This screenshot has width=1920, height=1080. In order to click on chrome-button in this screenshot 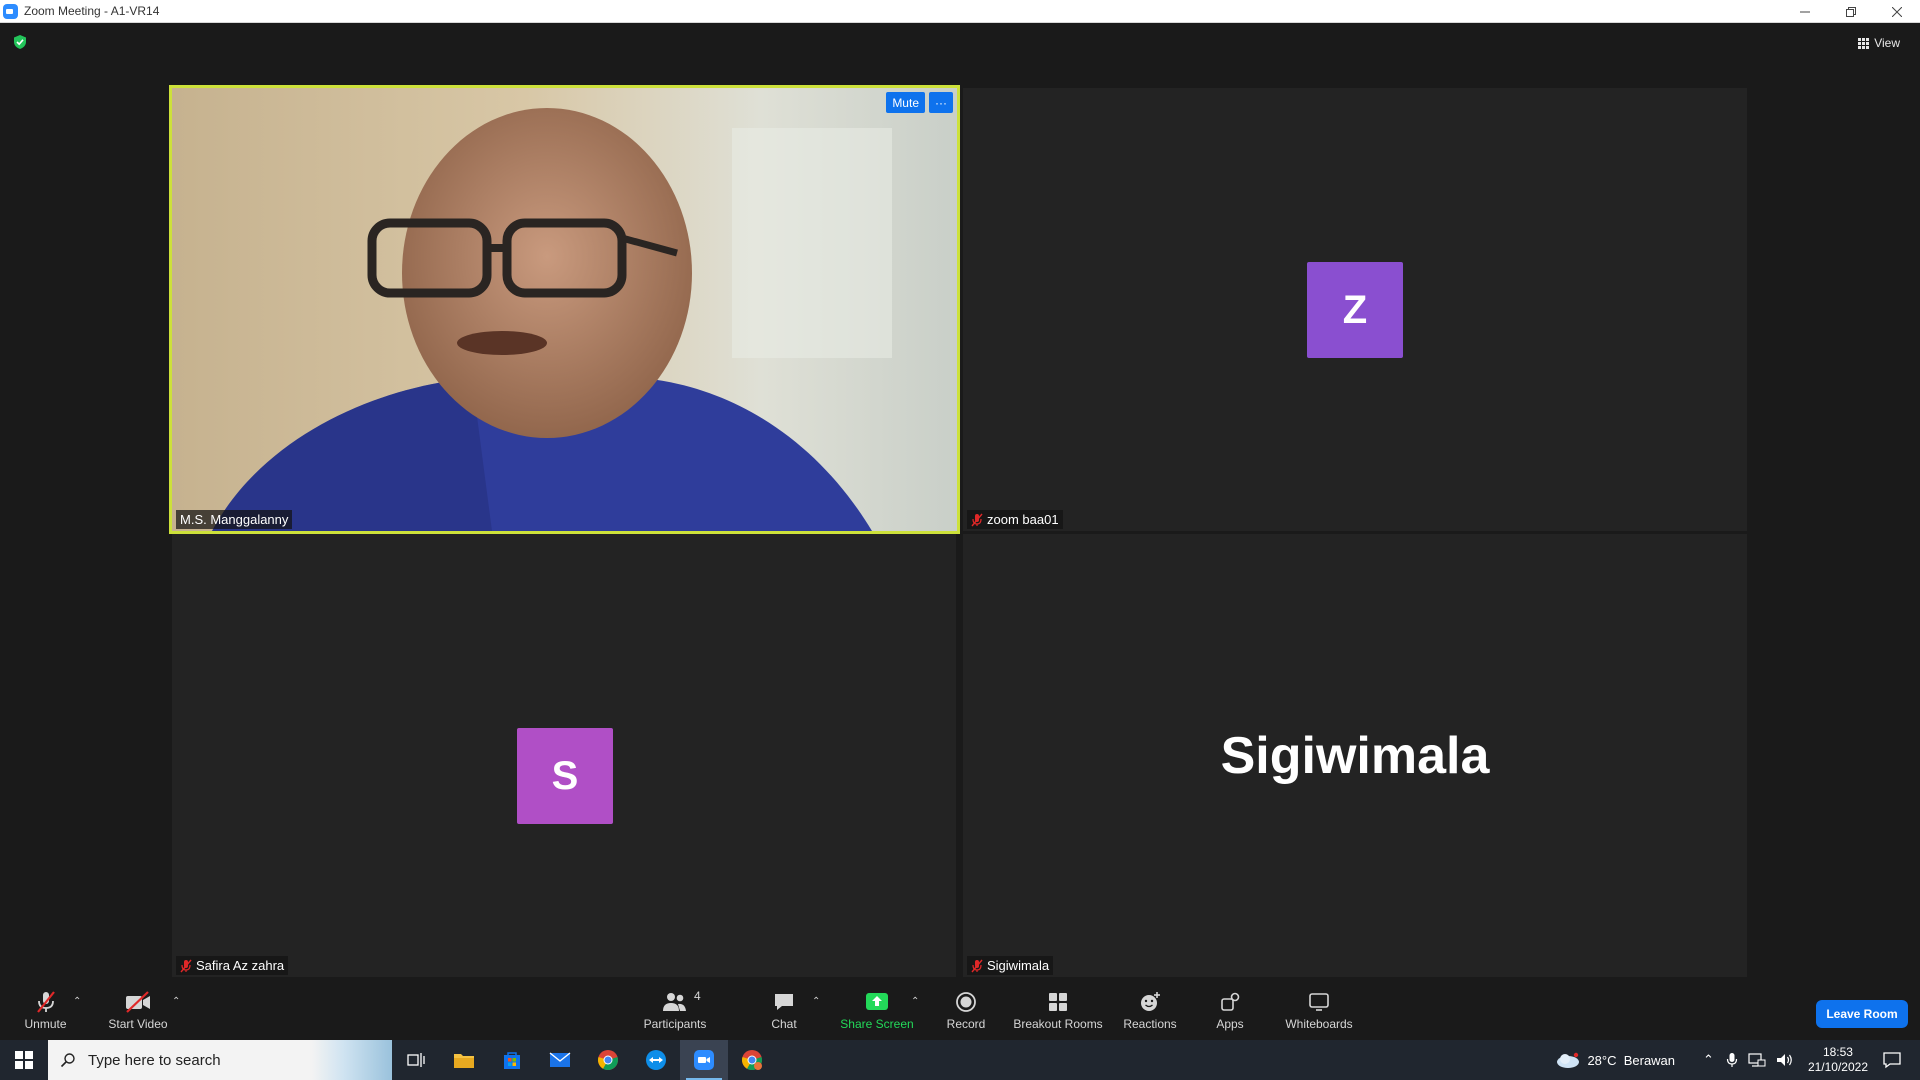, I will do `click(608, 1060)`.